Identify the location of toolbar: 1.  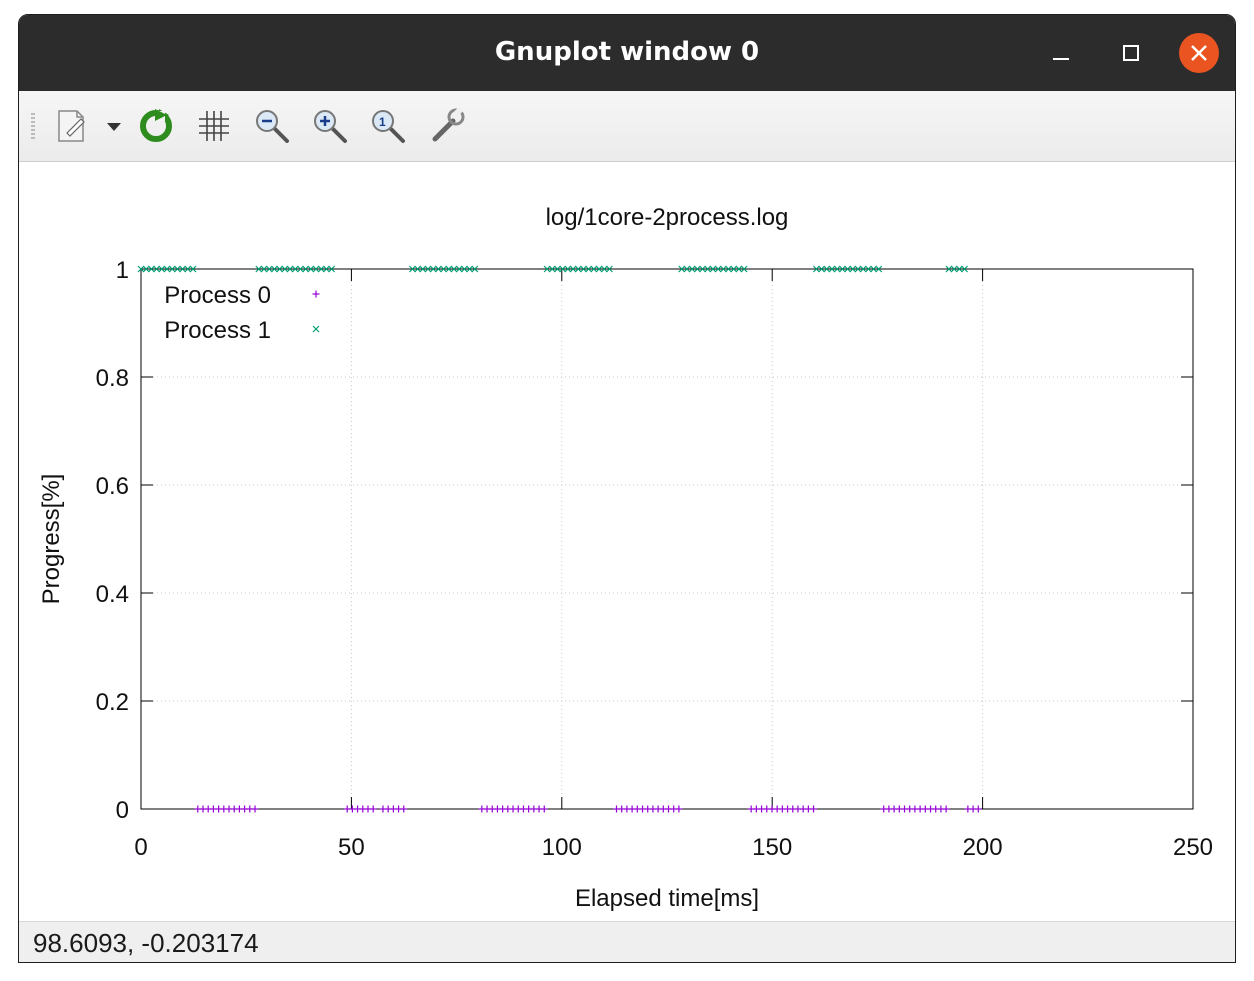
(627, 126).